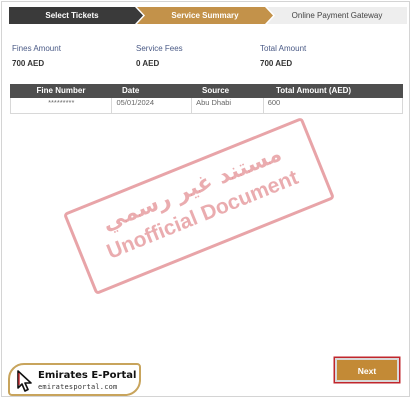  What do you see at coordinates (216, 90) in the screenshot?
I see `header-source: Source` at bounding box center [216, 90].